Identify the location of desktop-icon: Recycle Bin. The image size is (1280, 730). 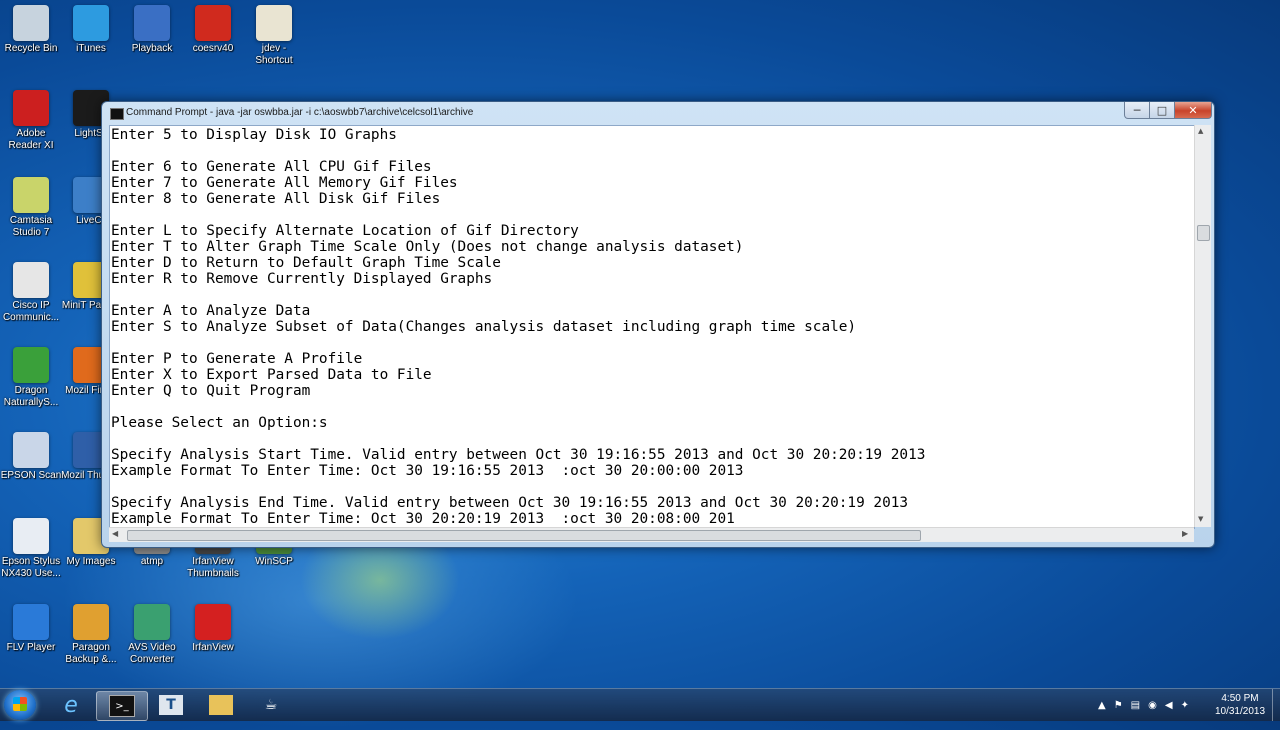
(31, 30).